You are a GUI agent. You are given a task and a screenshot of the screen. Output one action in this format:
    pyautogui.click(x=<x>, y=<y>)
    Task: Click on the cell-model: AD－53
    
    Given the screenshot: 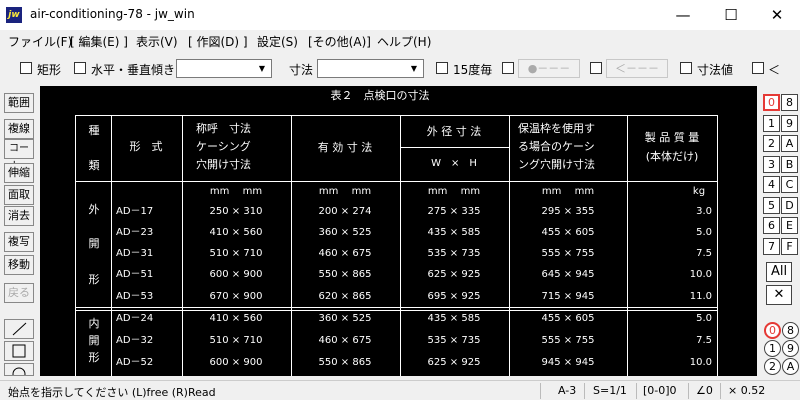 What is the action you would take?
    pyautogui.click(x=134, y=296)
    